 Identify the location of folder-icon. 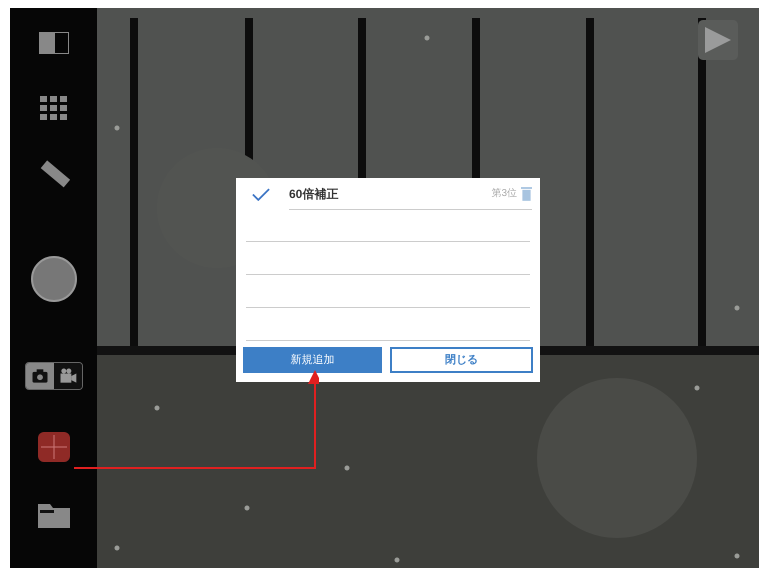
(54, 515).